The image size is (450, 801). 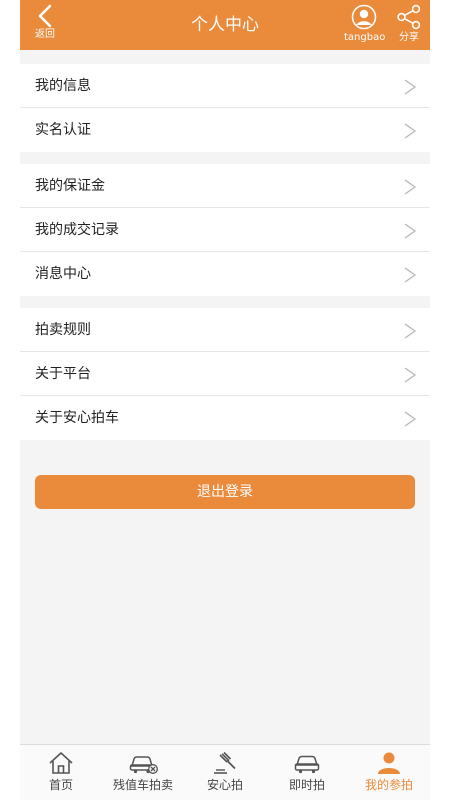 What do you see at coordinates (143, 765) in the screenshot?
I see `damaged-car-icon` at bounding box center [143, 765].